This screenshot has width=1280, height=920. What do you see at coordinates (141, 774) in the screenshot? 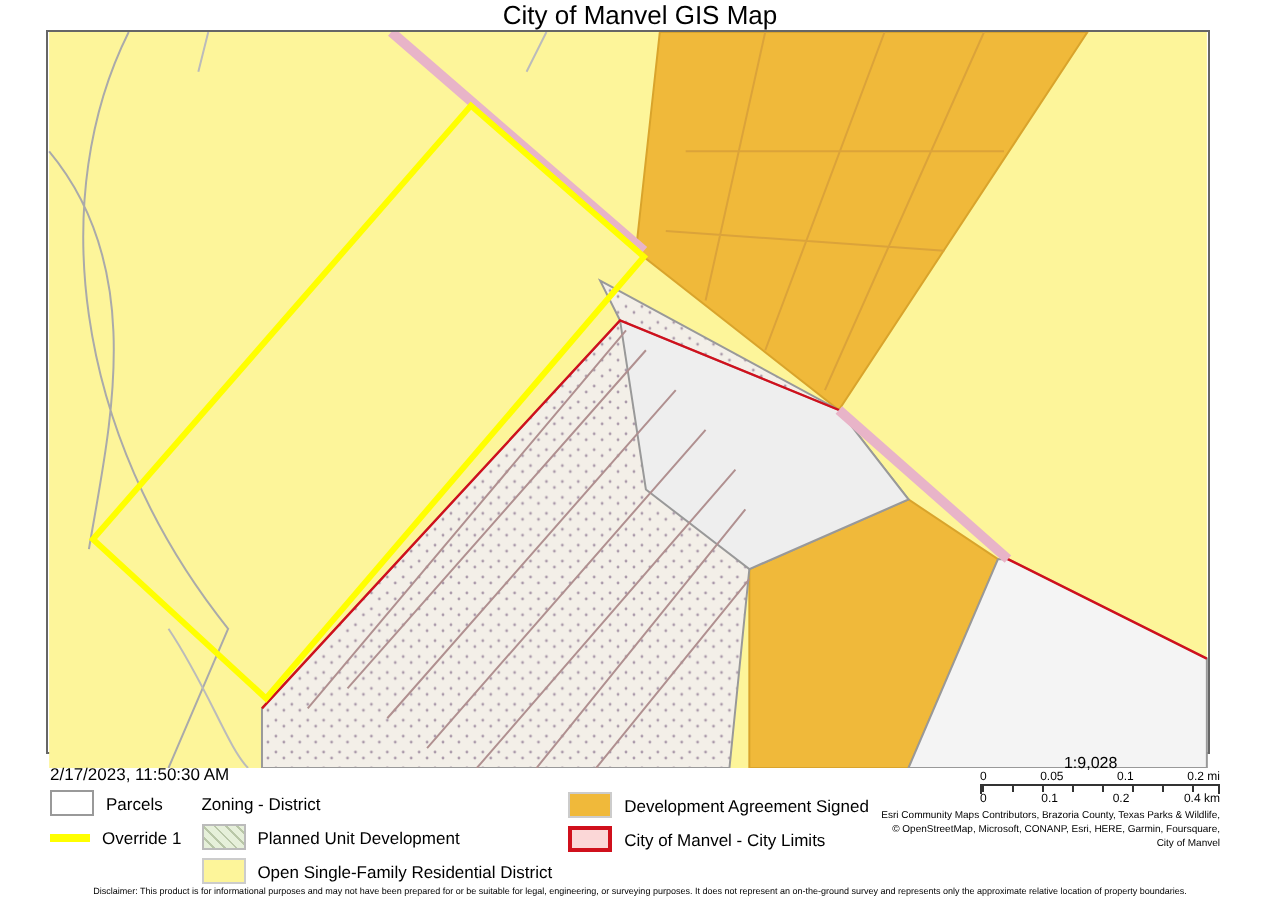
I see `timestamp: 2/17/2023, 11:50:30 AM` at bounding box center [141, 774].